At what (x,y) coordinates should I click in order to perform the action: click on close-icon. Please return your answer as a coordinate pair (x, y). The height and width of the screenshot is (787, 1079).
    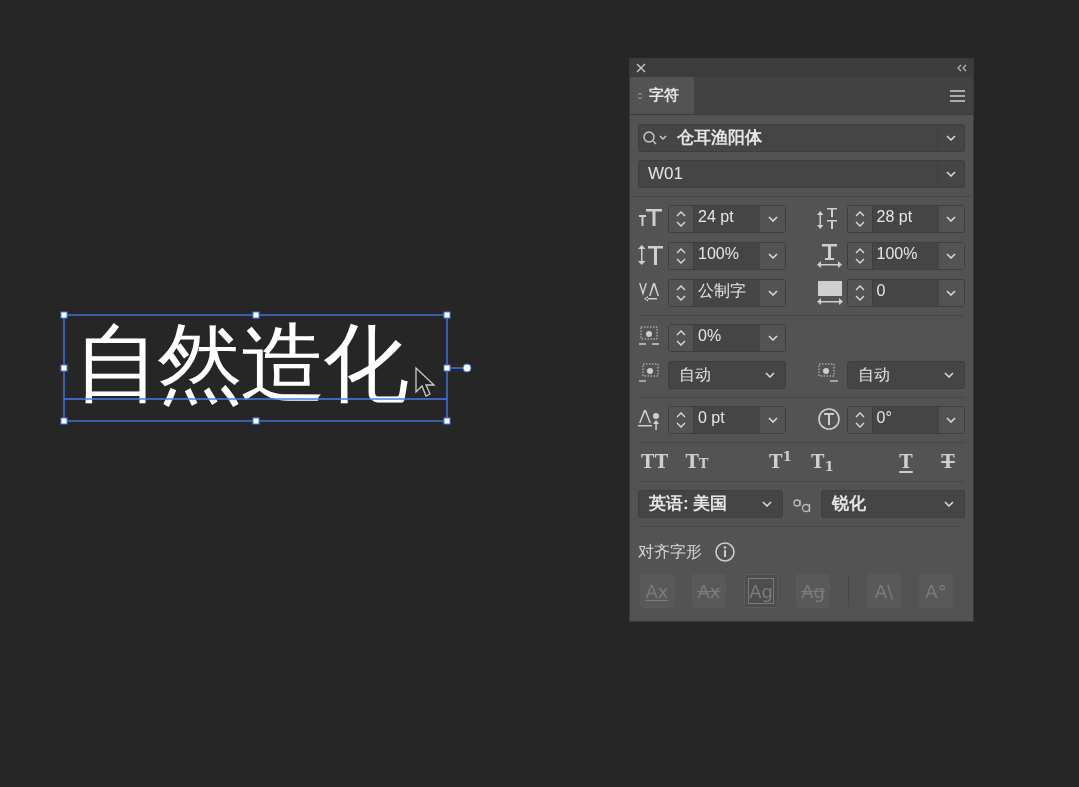
    Looking at the image, I should click on (641, 68).